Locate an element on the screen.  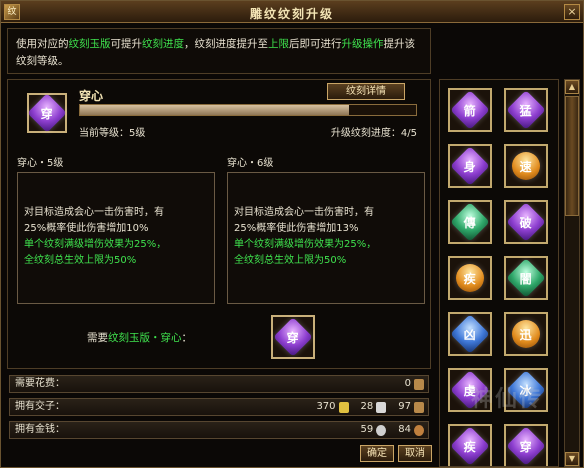
inventory-slot: 速 is located at coordinates (526, 166).